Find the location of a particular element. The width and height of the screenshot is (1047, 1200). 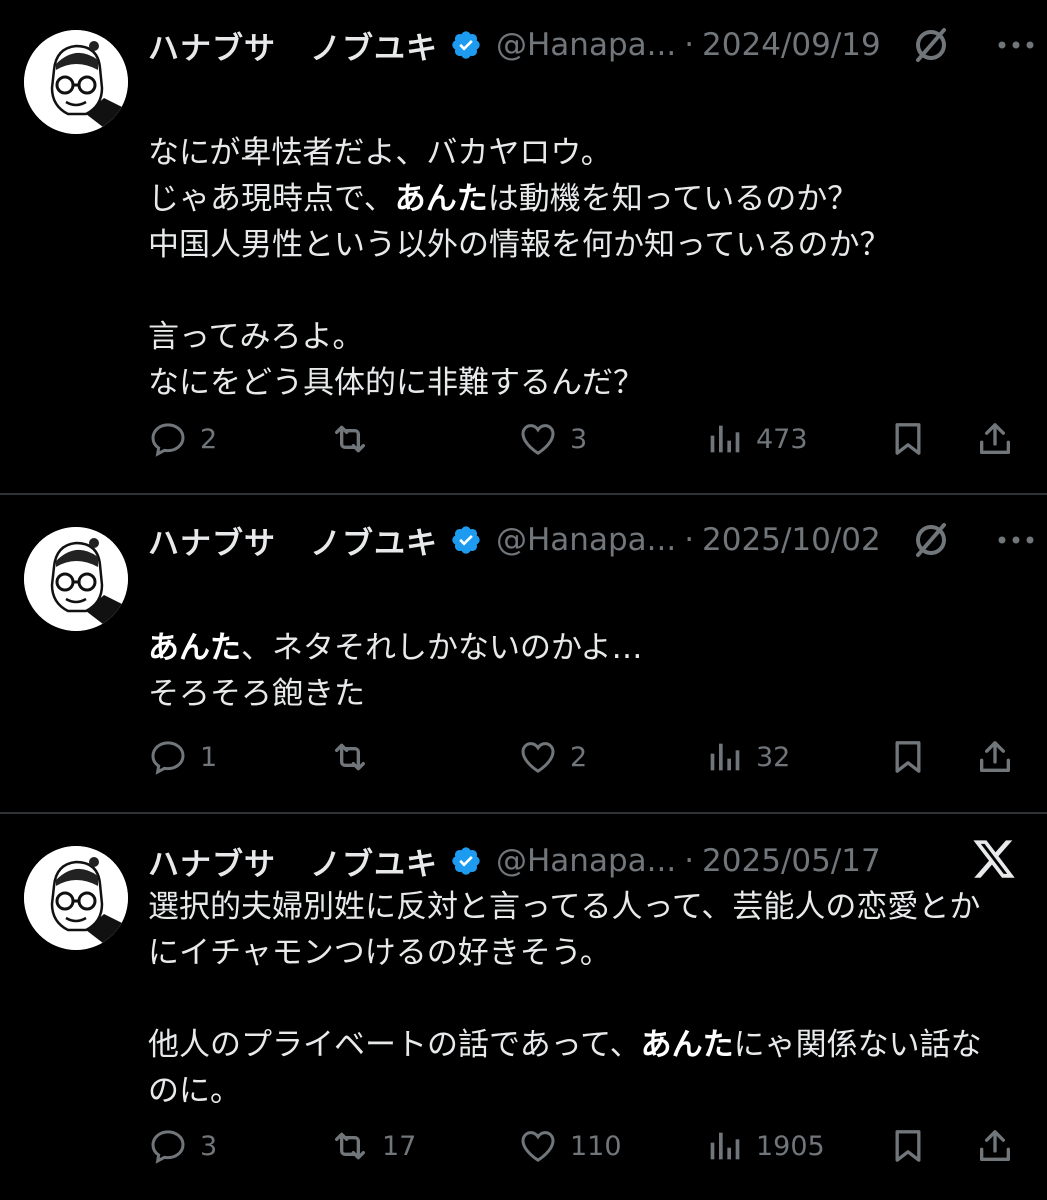

tweet-text-line: じゃあ現時点で、あんたは動機を知っているのか？ is located at coordinates (585, 199).